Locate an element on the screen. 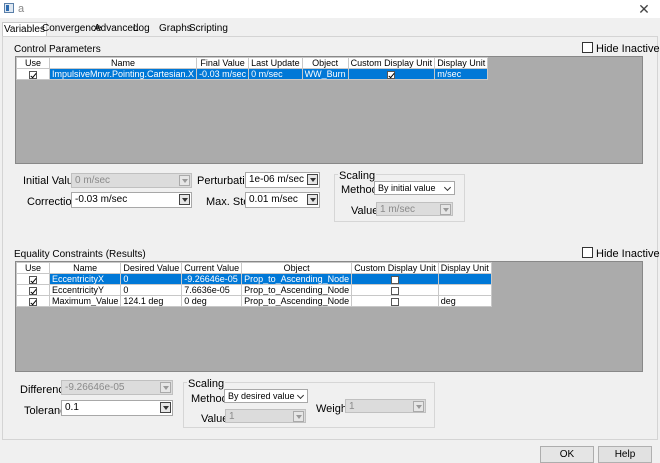  col-last-update: Last Update is located at coordinates (275, 63).